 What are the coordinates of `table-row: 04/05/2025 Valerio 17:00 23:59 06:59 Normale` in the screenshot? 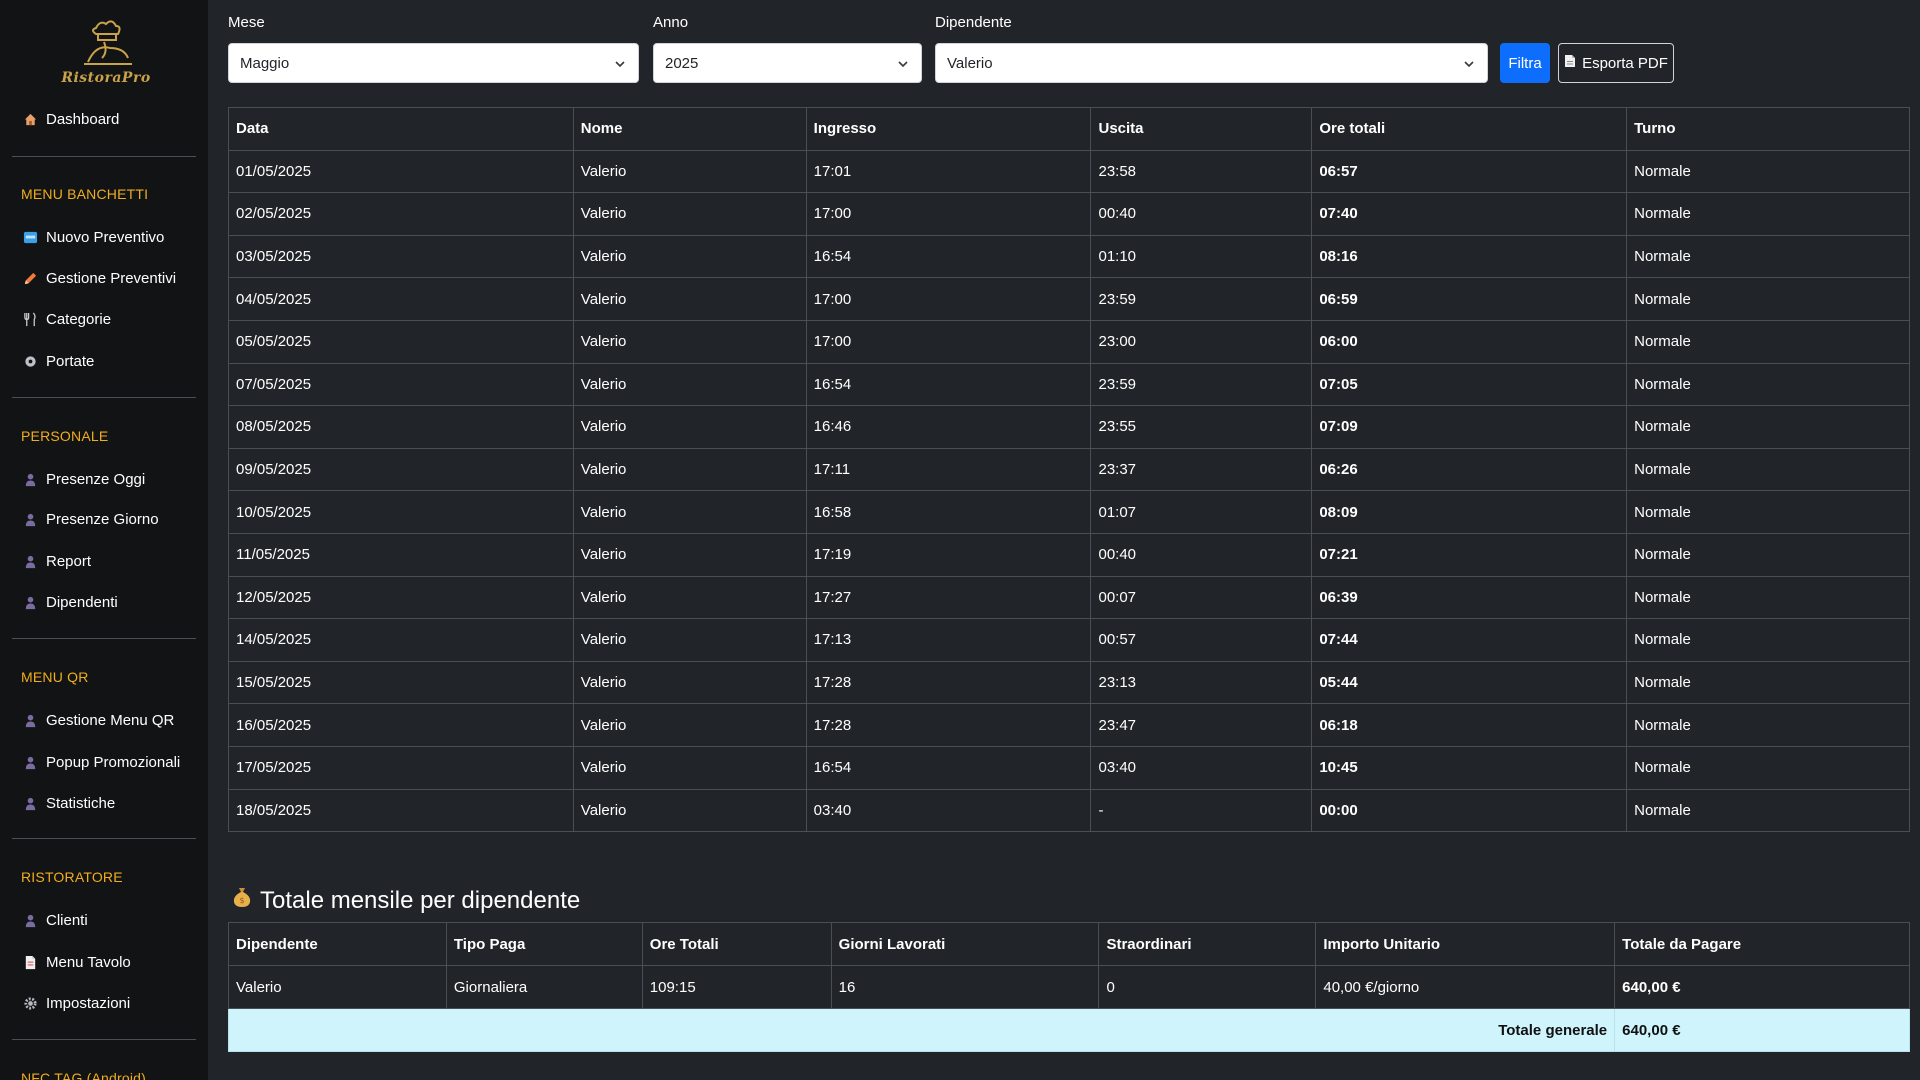 It's located at (1069, 299).